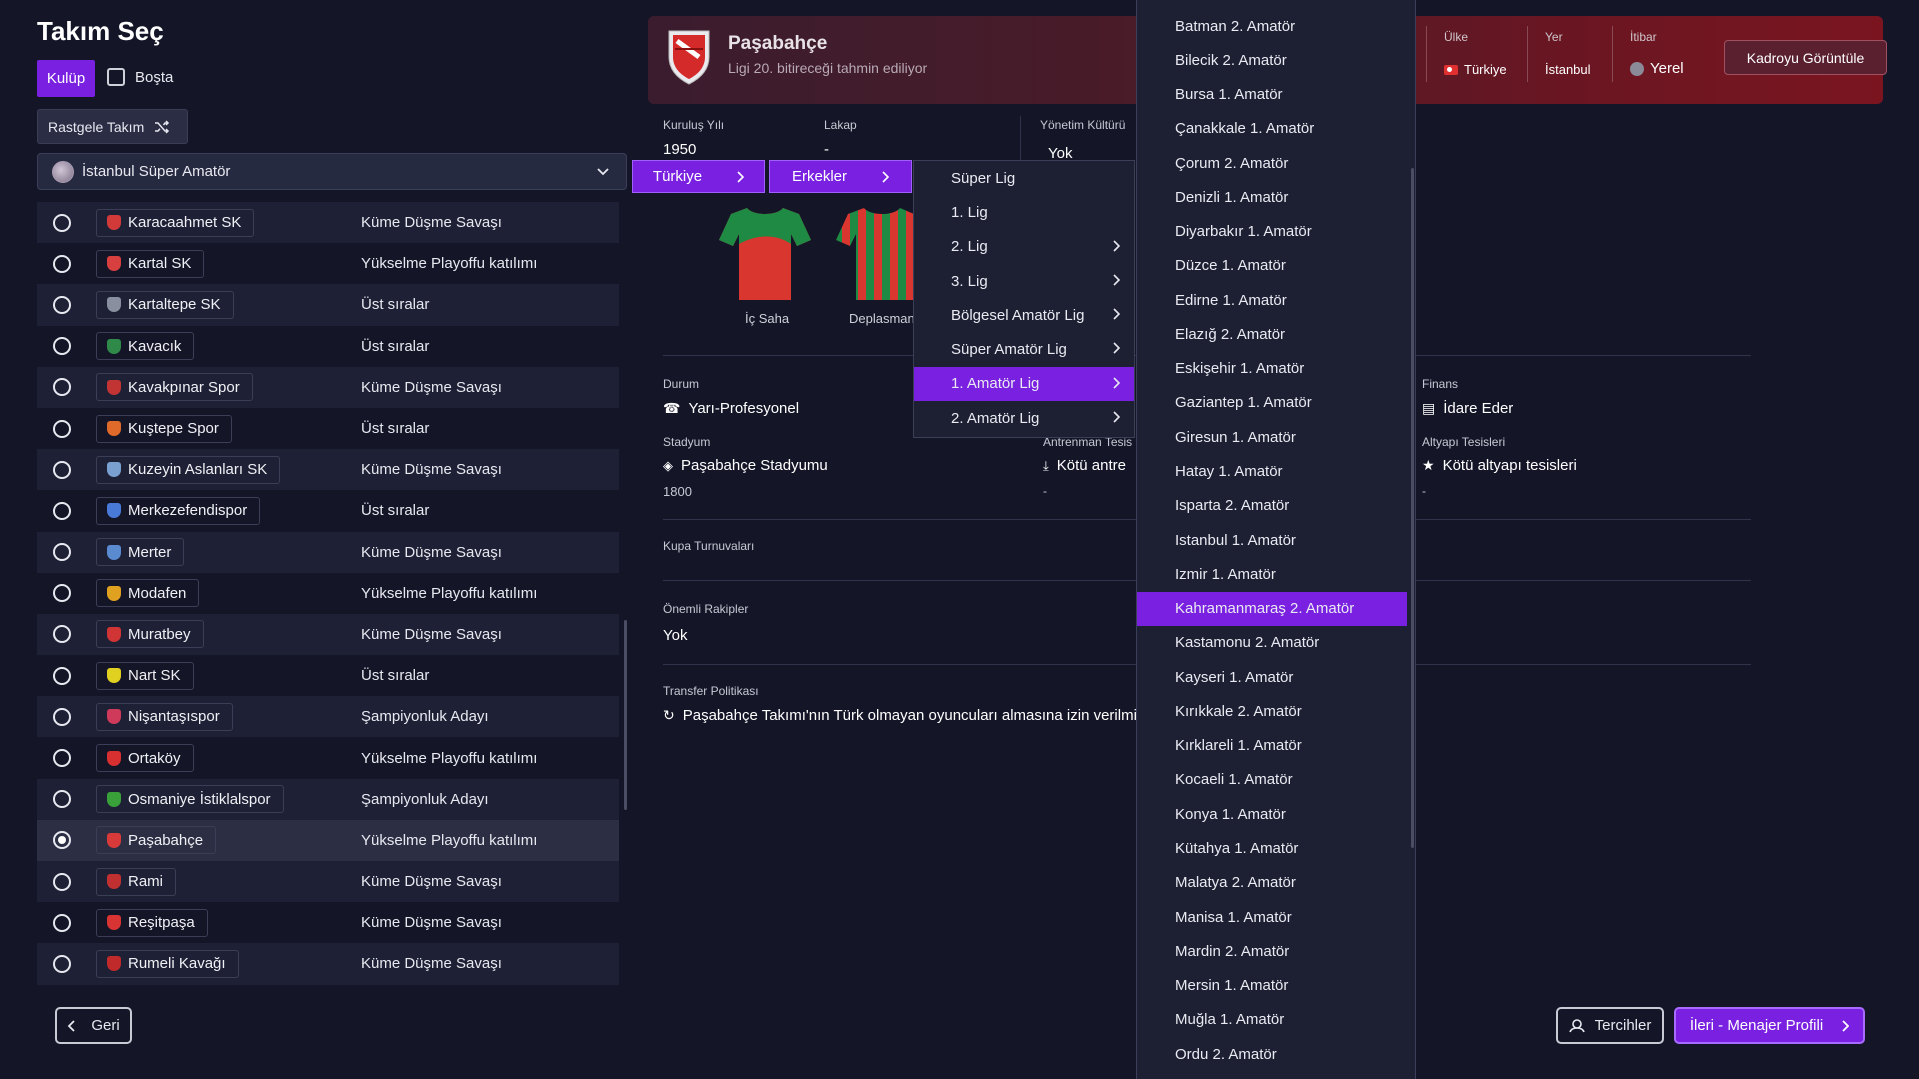 Image resolution: width=1919 pixels, height=1079 pixels. I want to click on team-name-chip: Paşabahçe, so click(156, 840).